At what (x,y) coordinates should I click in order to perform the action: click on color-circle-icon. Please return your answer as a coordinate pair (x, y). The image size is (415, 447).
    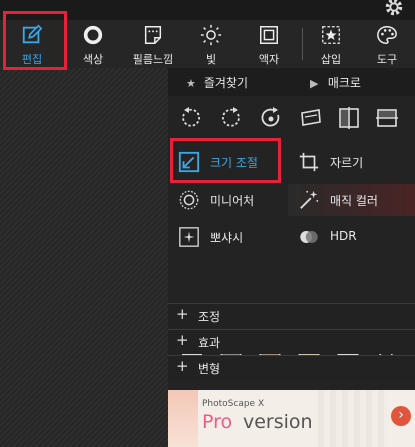
    Looking at the image, I should click on (93, 35).